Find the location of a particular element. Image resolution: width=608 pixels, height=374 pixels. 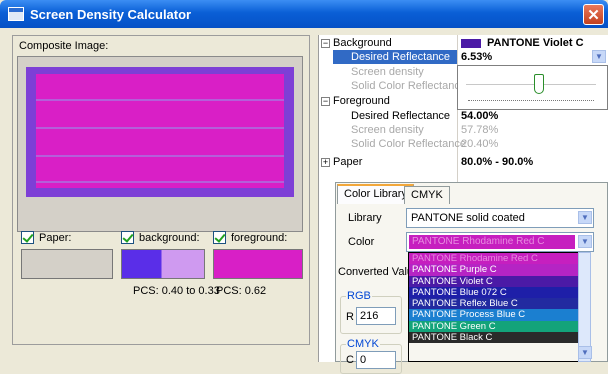

dropdown-option: PANTONE Process Blue C is located at coordinates (499, 315).